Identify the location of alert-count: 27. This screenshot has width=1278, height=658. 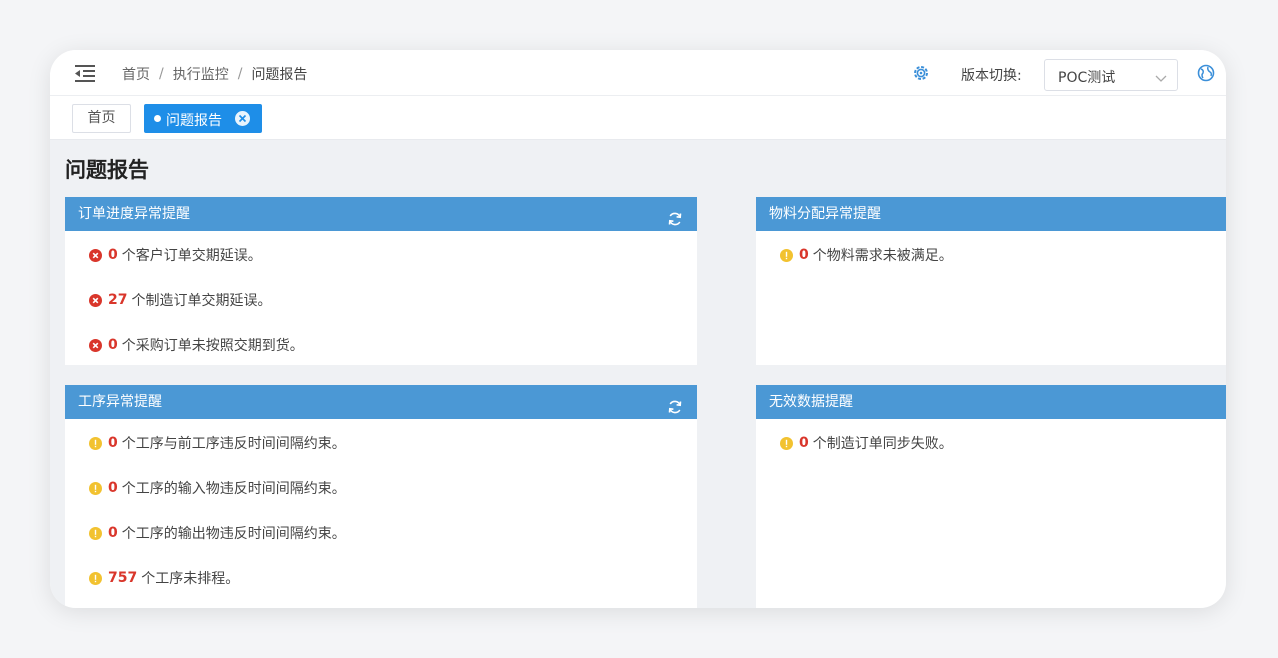
(118, 300).